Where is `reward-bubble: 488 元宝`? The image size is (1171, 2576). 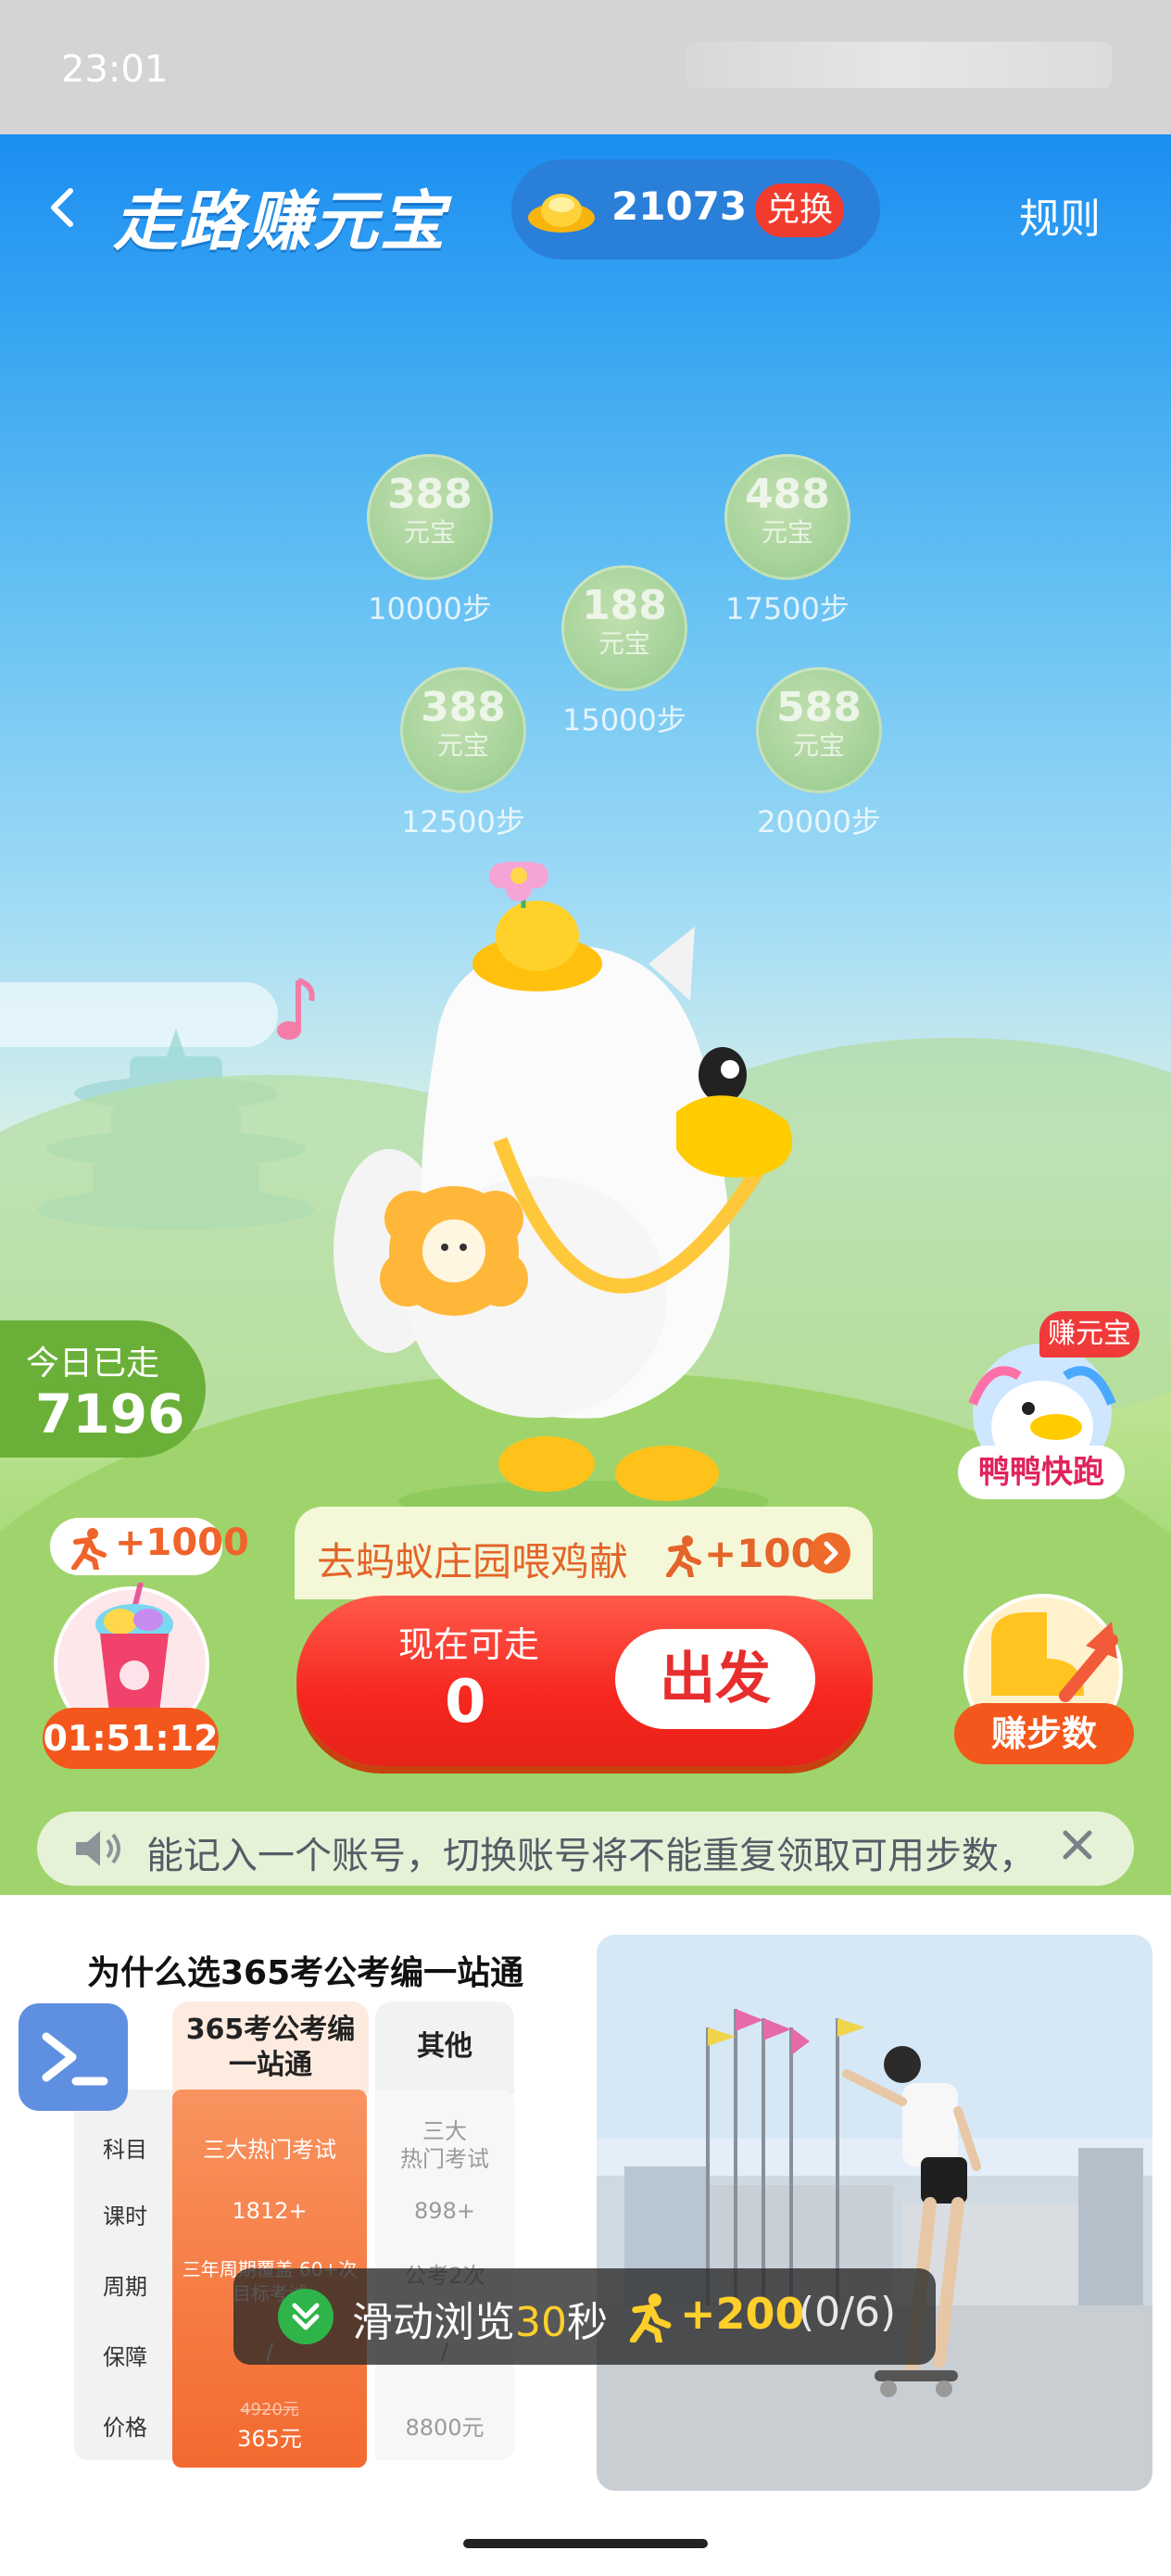
reward-bubble: 488 元宝 is located at coordinates (787, 517).